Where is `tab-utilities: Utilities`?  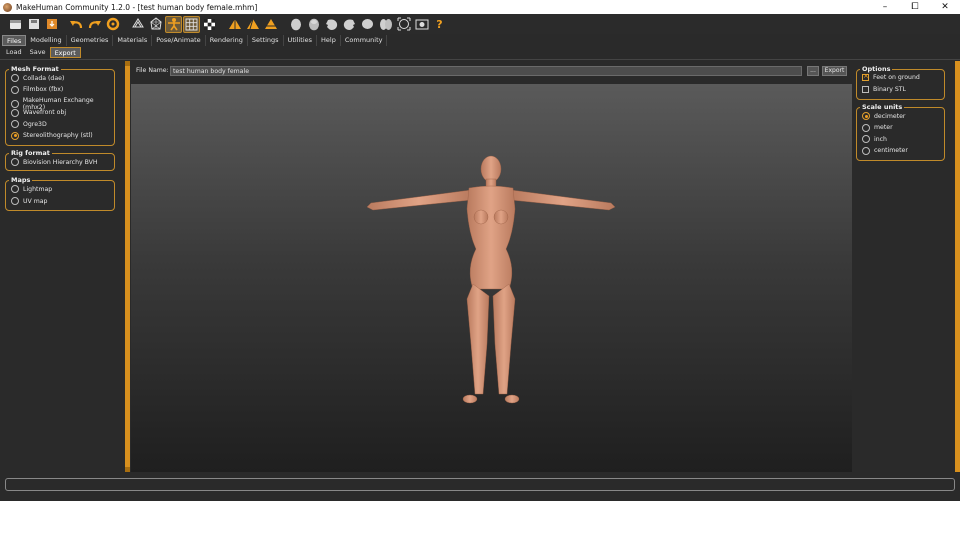 tab-utilities: Utilities is located at coordinates (301, 40).